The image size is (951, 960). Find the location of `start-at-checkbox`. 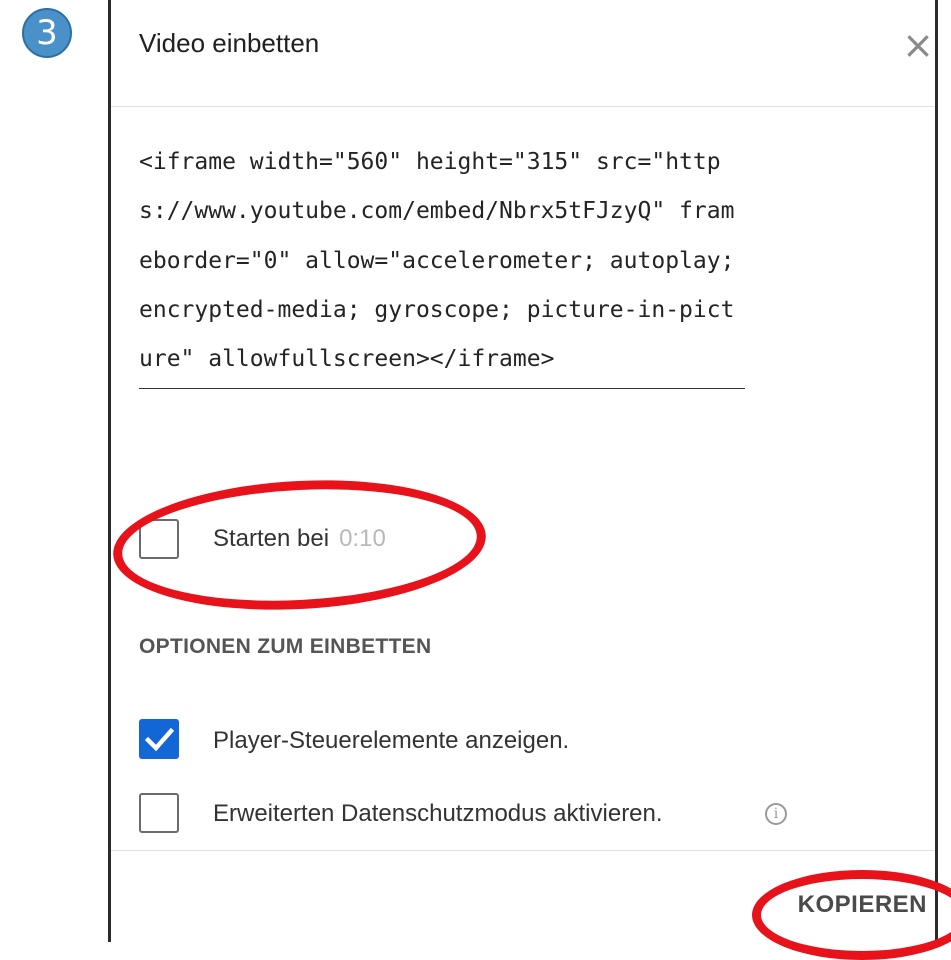

start-at-checkbox is located at coordinates (159, 539).